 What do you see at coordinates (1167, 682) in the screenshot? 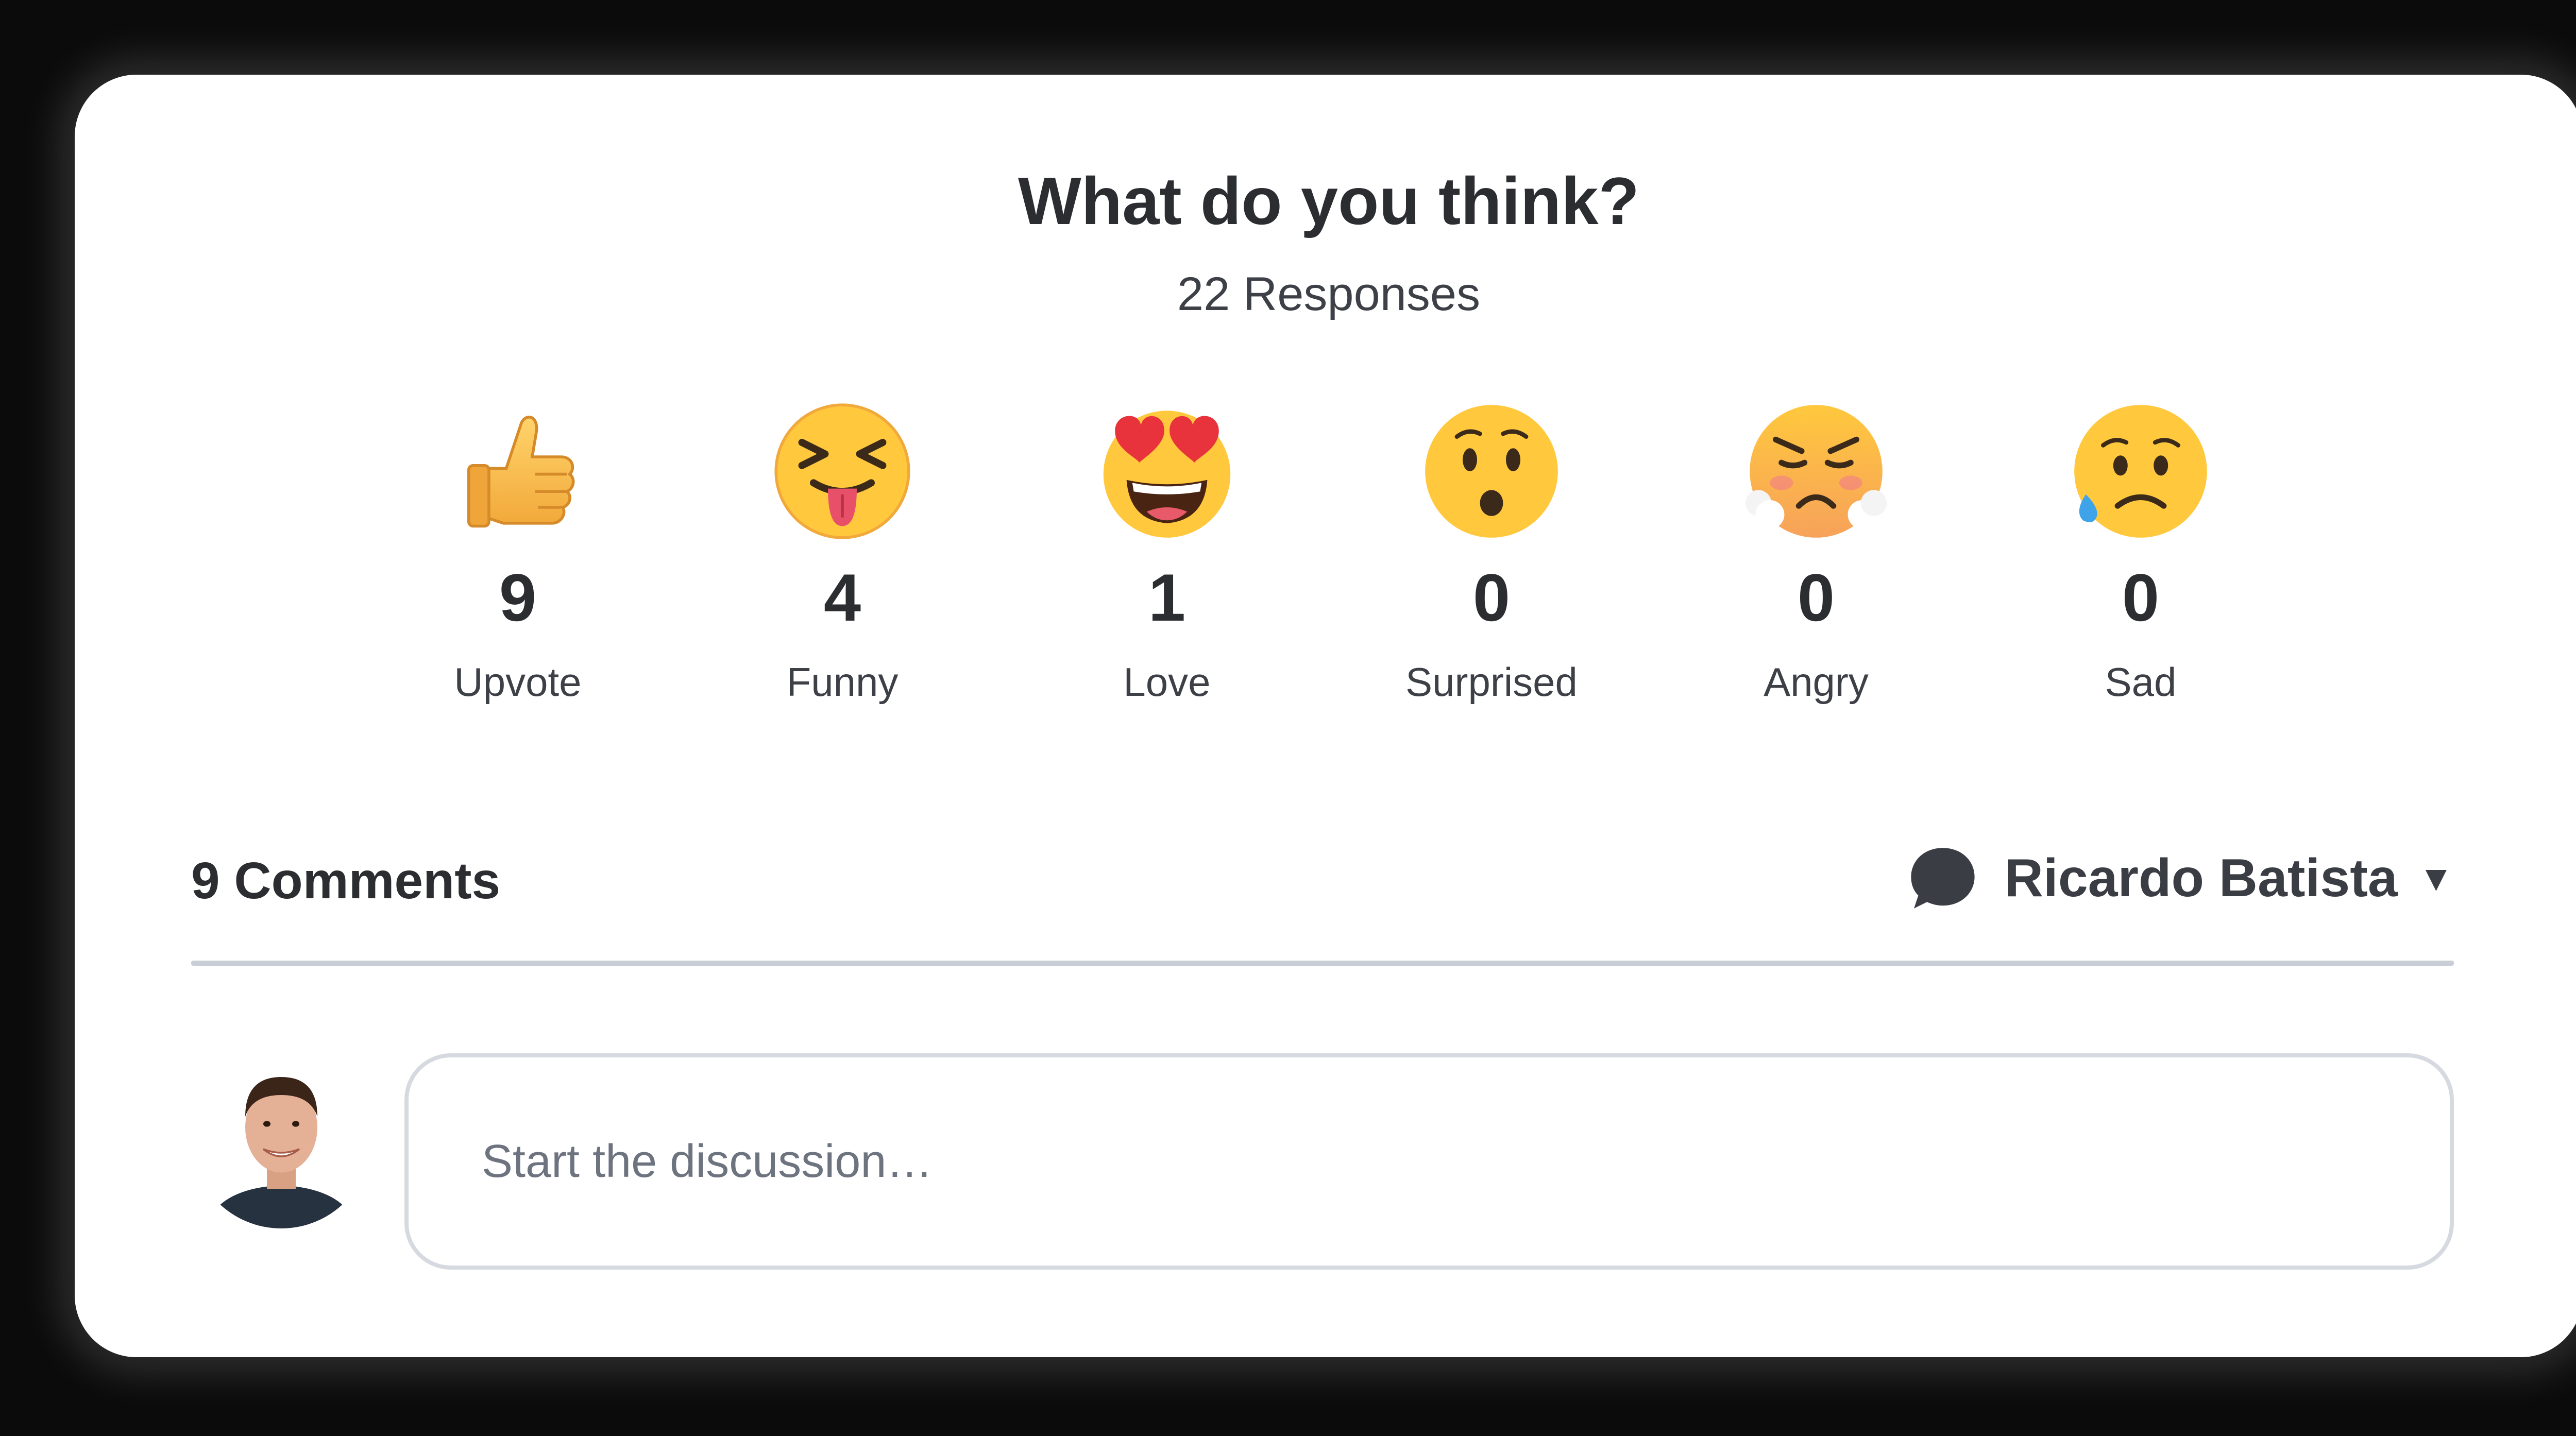
I see `reaction-label: Love` at bounding box center [1167, 682].